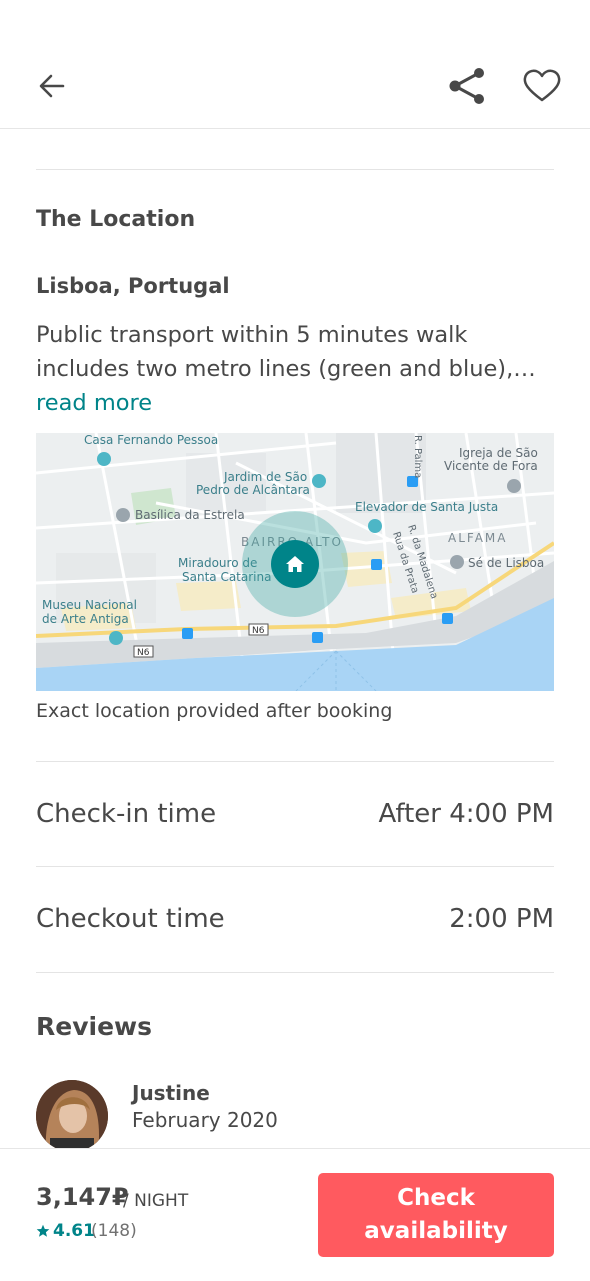 This screenshot has height=1281, width=590. I want to click on back-button, so click(52, 86).